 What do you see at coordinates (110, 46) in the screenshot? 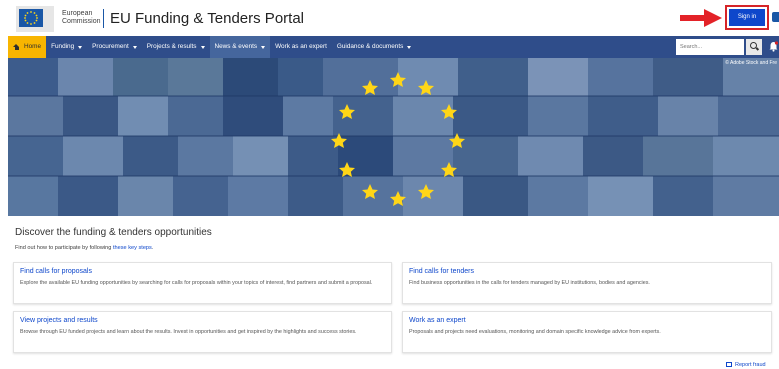
I see `nav-procurement-label: Procurement` at bounding box center [110, 46].